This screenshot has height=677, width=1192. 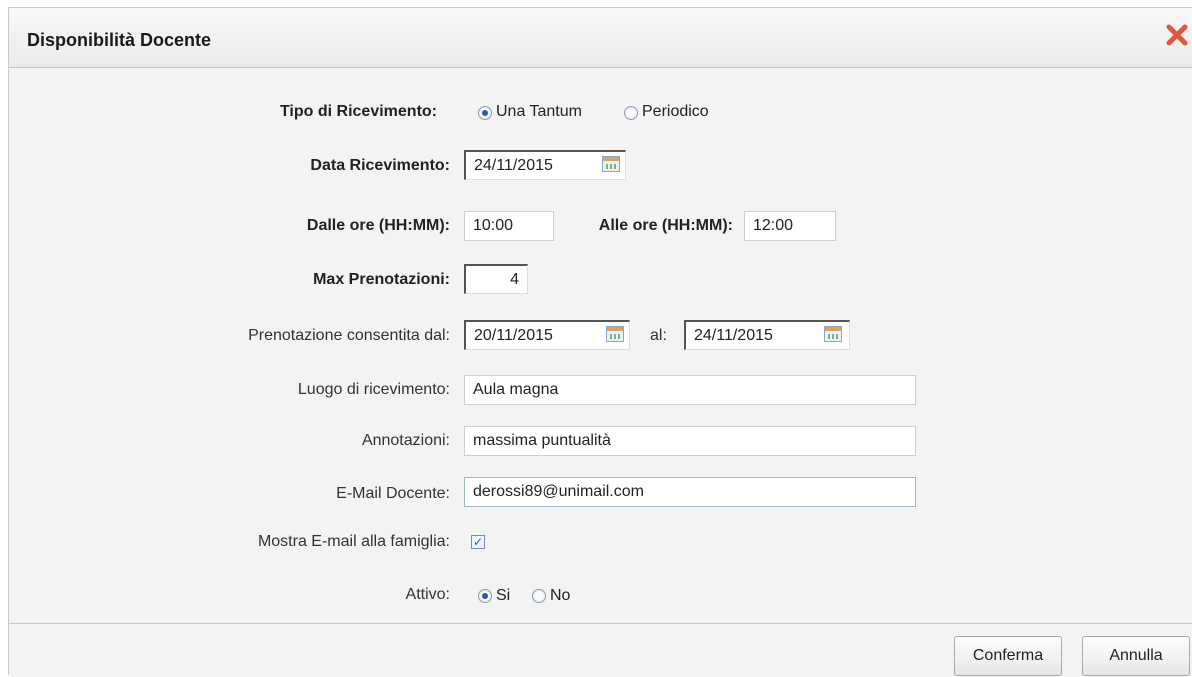 I want to click on tipo-ricevimento-label: Tipo di Ricevimento:, so click(x=358, y=111).